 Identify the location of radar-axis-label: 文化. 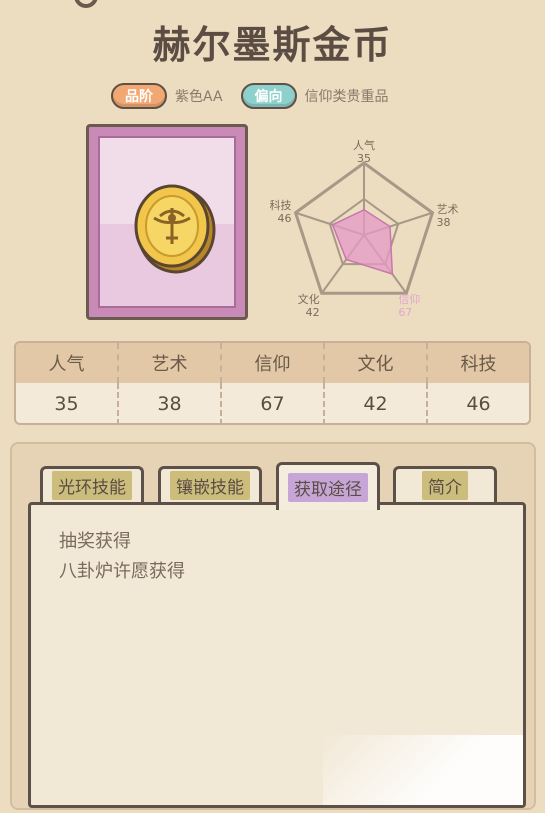
(309, 299).